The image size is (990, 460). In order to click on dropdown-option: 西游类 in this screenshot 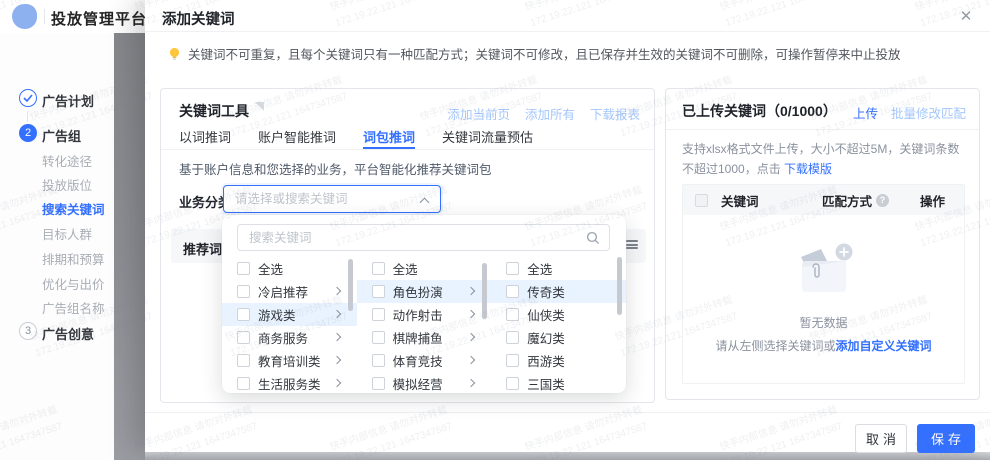, I will do `click(558, 360)`.